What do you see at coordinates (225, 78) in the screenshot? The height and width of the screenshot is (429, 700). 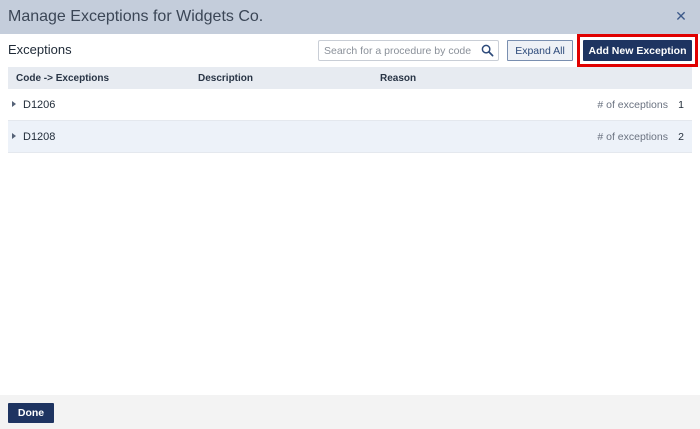 I see `column-header-description: Description` at bounding box center [225, 78].